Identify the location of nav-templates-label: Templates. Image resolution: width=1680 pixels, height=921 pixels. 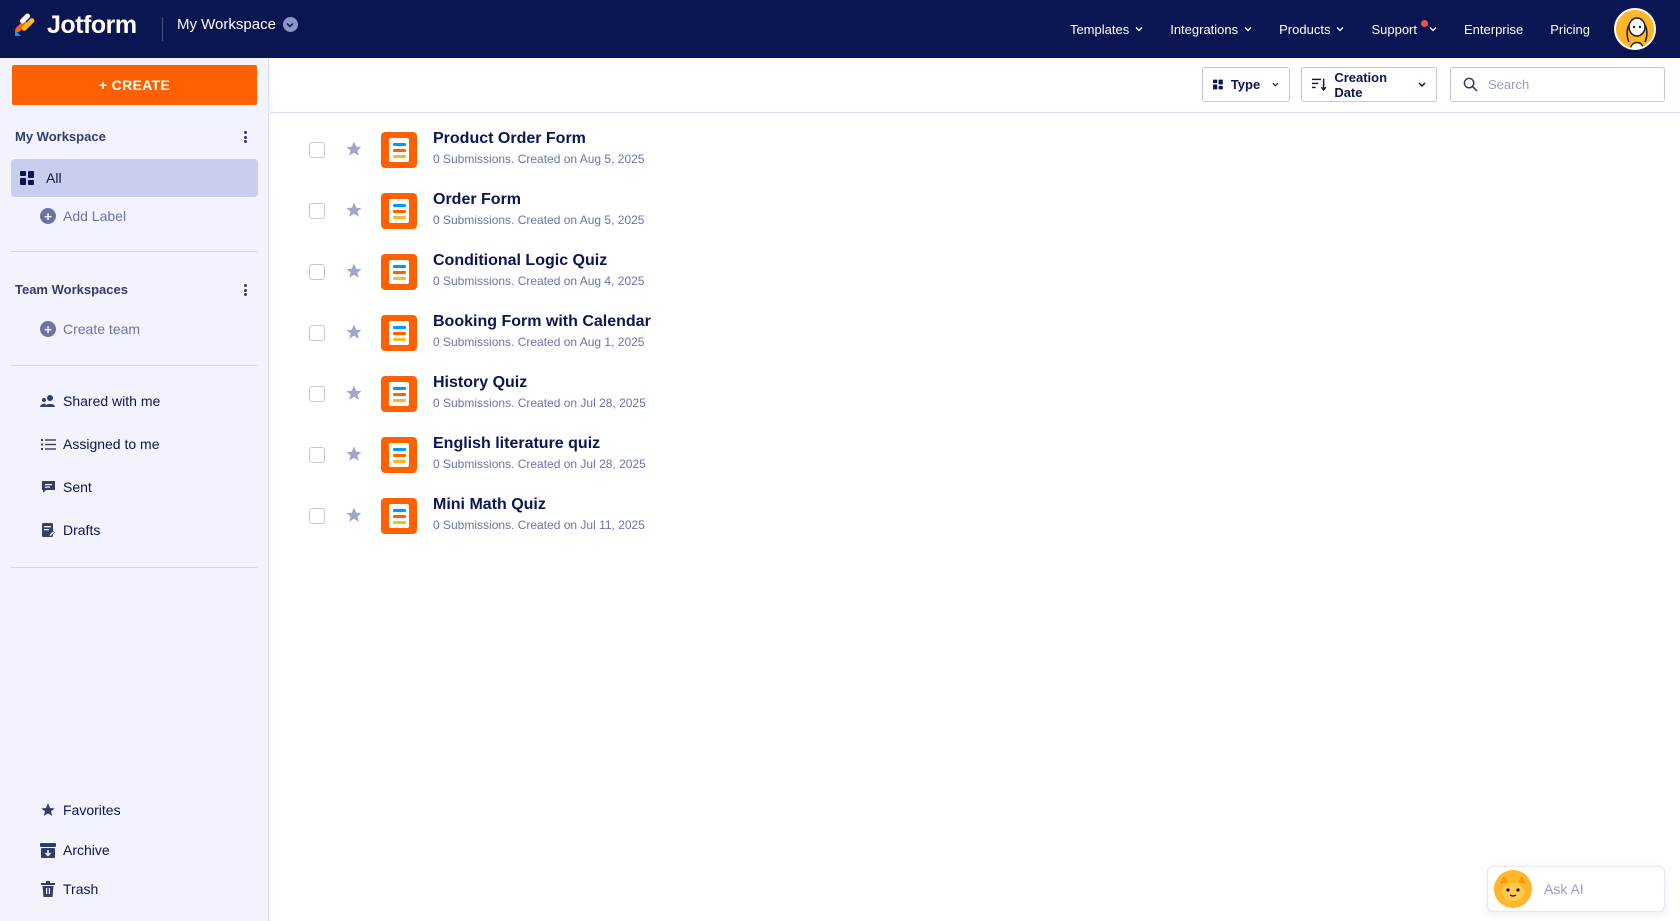
(1099, 29).